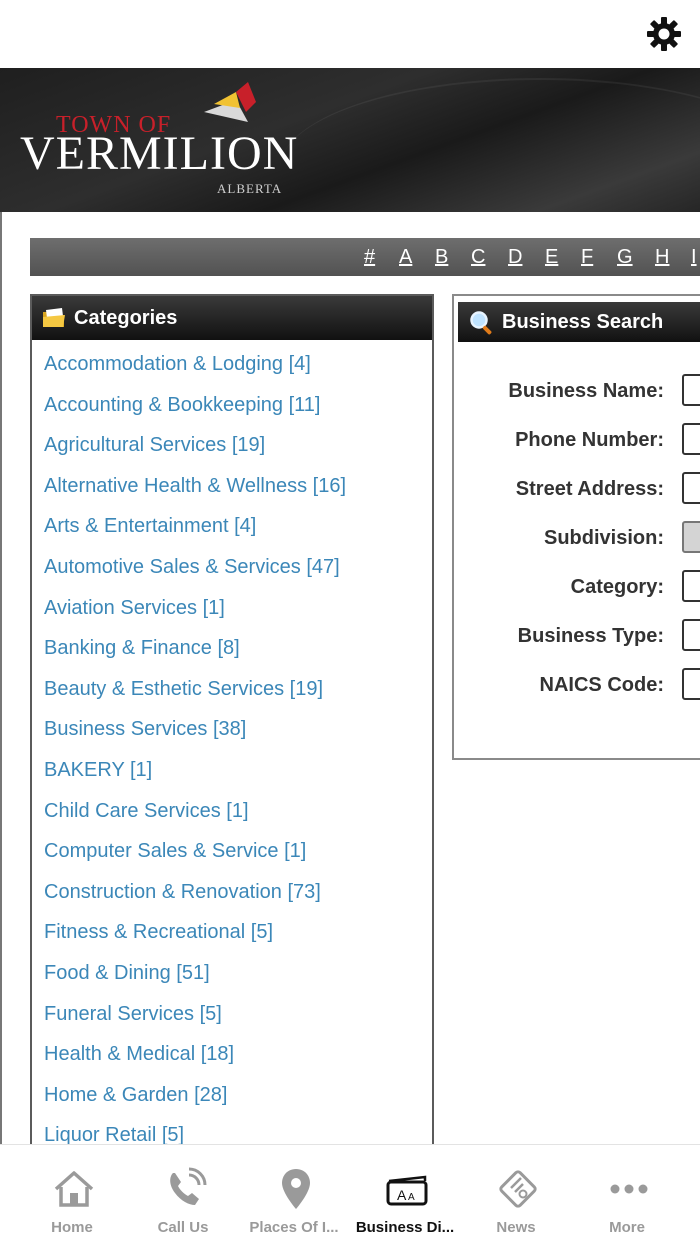 The height and width of the screenshot is (1245, 700). Describe the element at coordinates (238, 811) in the screenshot. I see `category-link: Child Care Services [1]` at that location.